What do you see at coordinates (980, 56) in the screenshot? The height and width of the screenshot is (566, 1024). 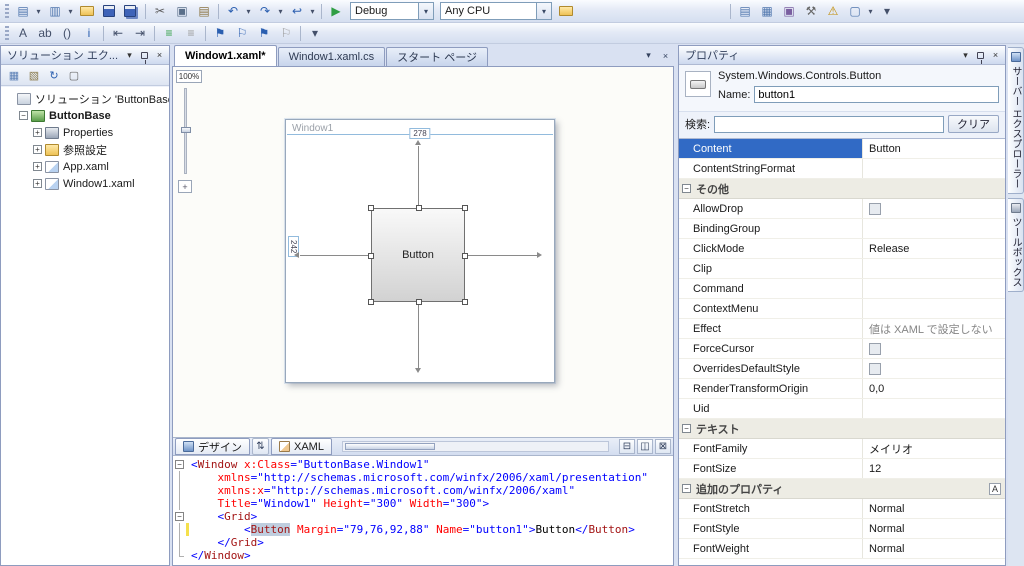 I see `pin-icon` at bounding box center [980, 56].